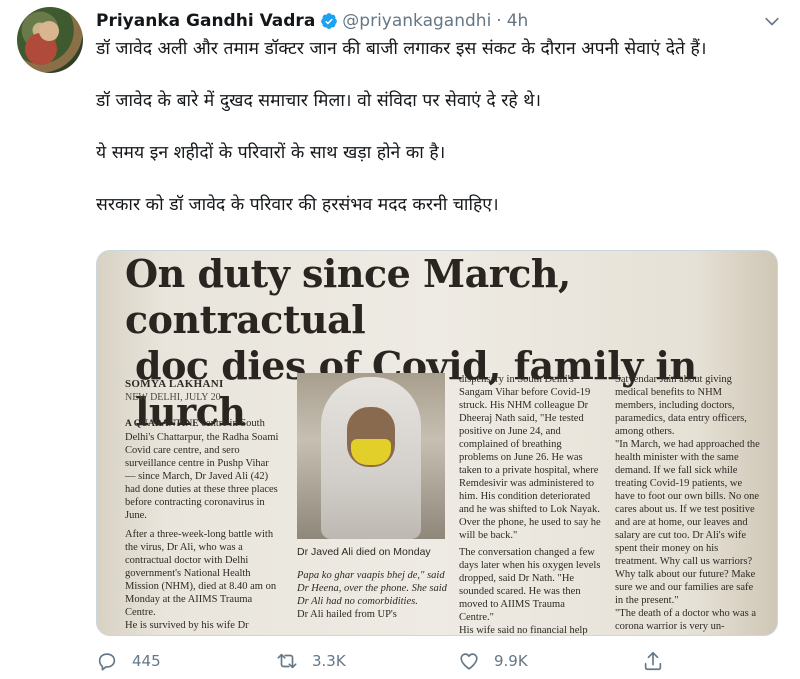  I want to click on author-name: Priyanka Gandhi Vadra, so click(205, 21).